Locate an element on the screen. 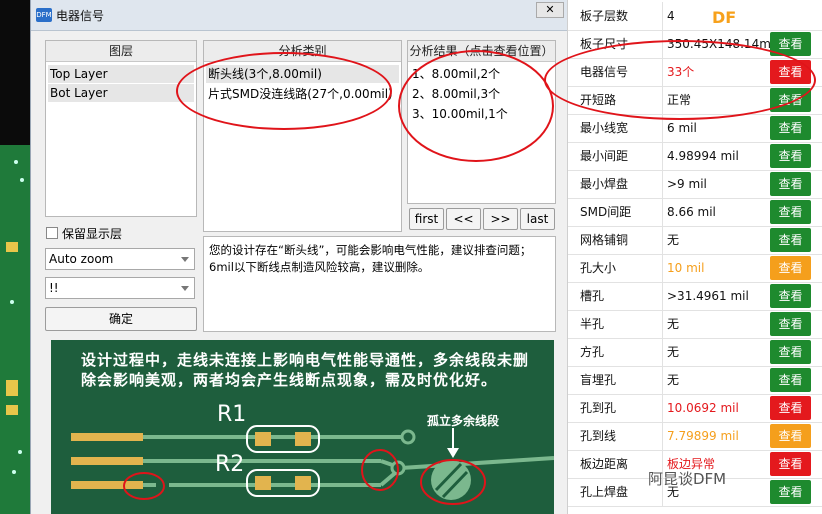 The height and width of the screenshot is (514, 822). prev-button: << is located at coordinates (463, 219).